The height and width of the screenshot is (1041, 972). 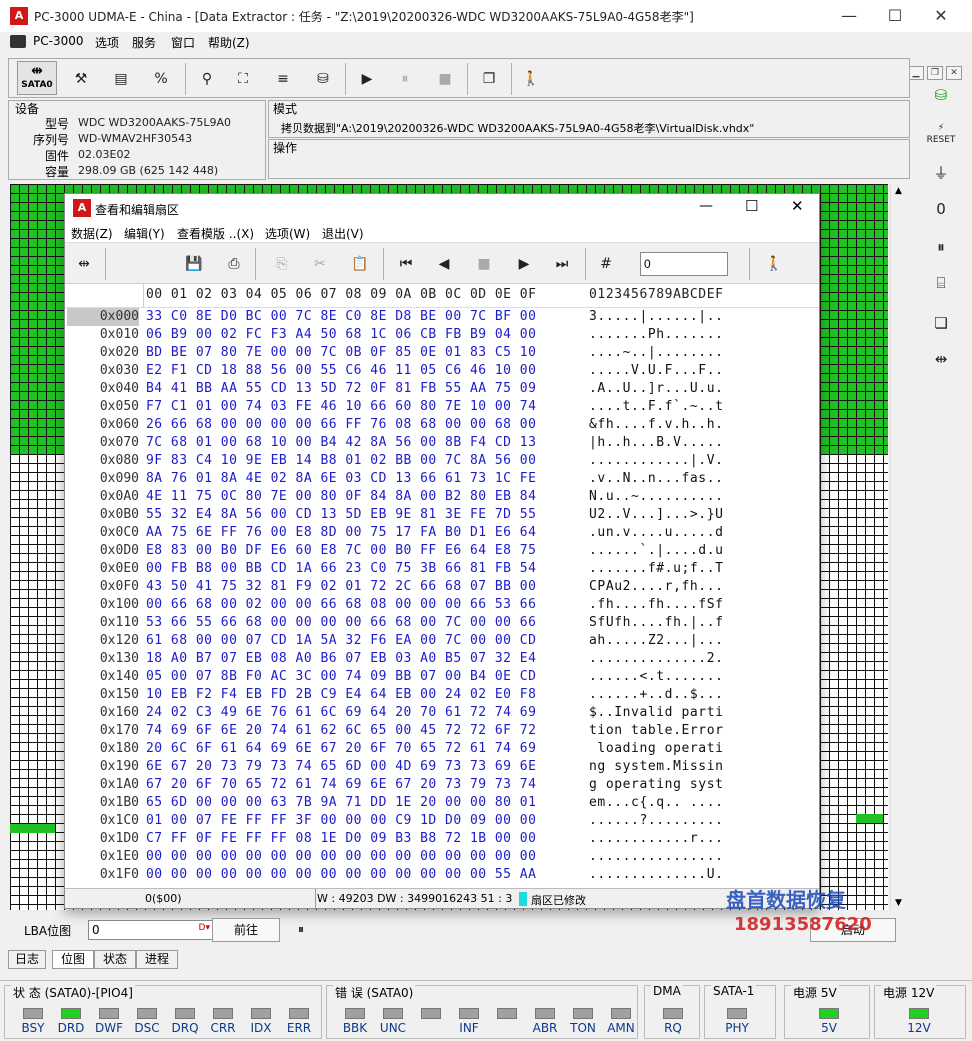 I want to click on hex-row-ascii: ......`.|....d.u, so click(x=656, y=551).